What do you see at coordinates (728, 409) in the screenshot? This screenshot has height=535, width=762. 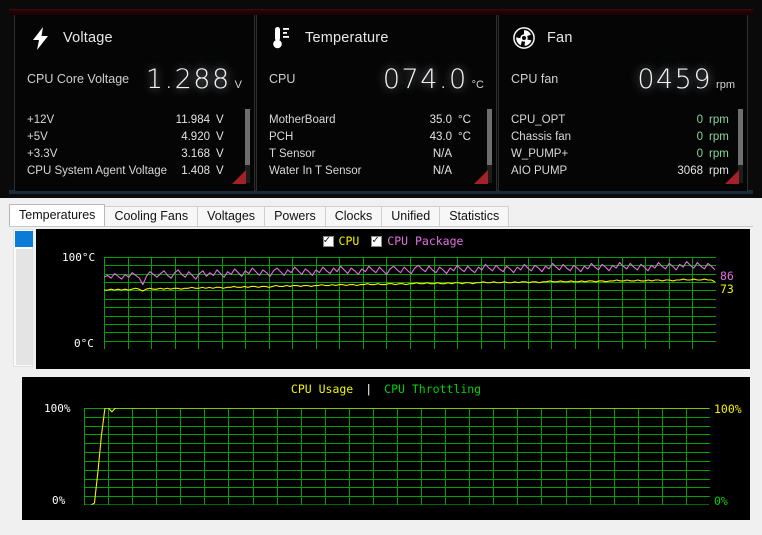 I see `usage-right-label-top: 100%` at bounding box center [728, 409].